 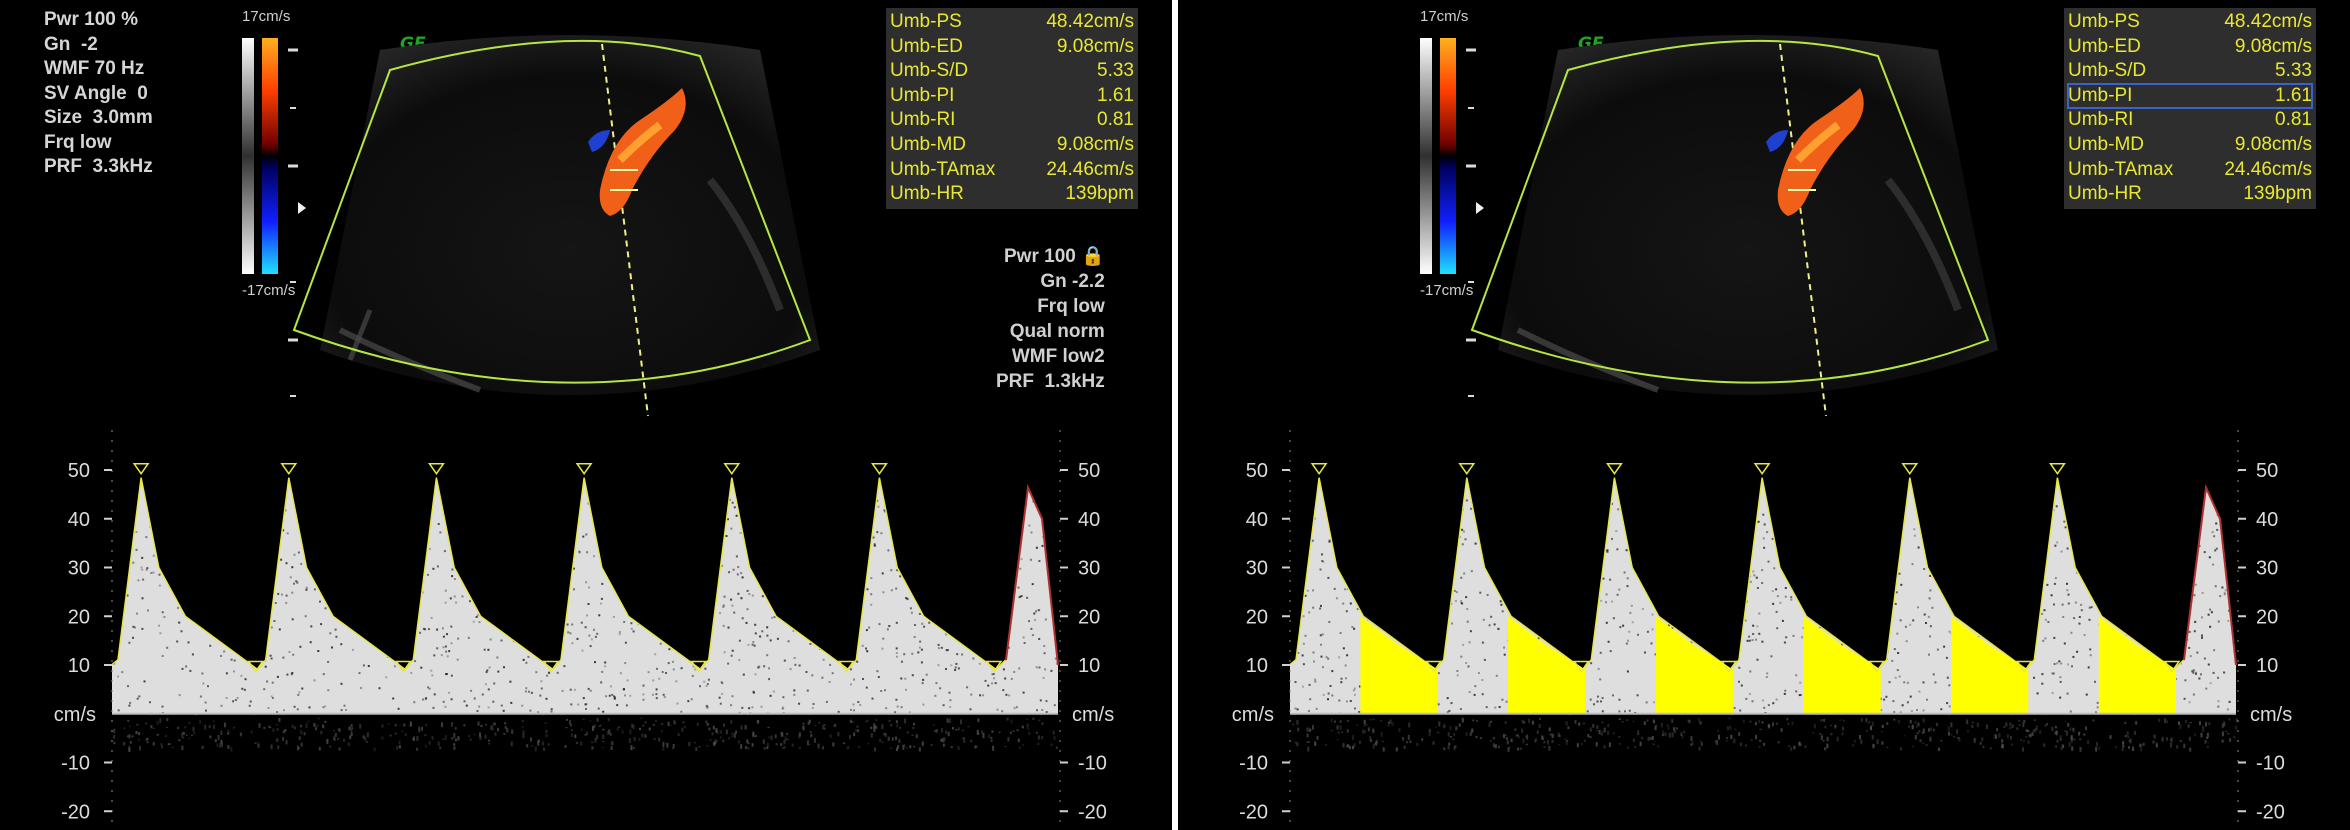 What do you see at coordinates (1050, 256) in the screenshot?
I see `doppler-power: Pwr 100 🔒` at bounding box center [1050, 256].